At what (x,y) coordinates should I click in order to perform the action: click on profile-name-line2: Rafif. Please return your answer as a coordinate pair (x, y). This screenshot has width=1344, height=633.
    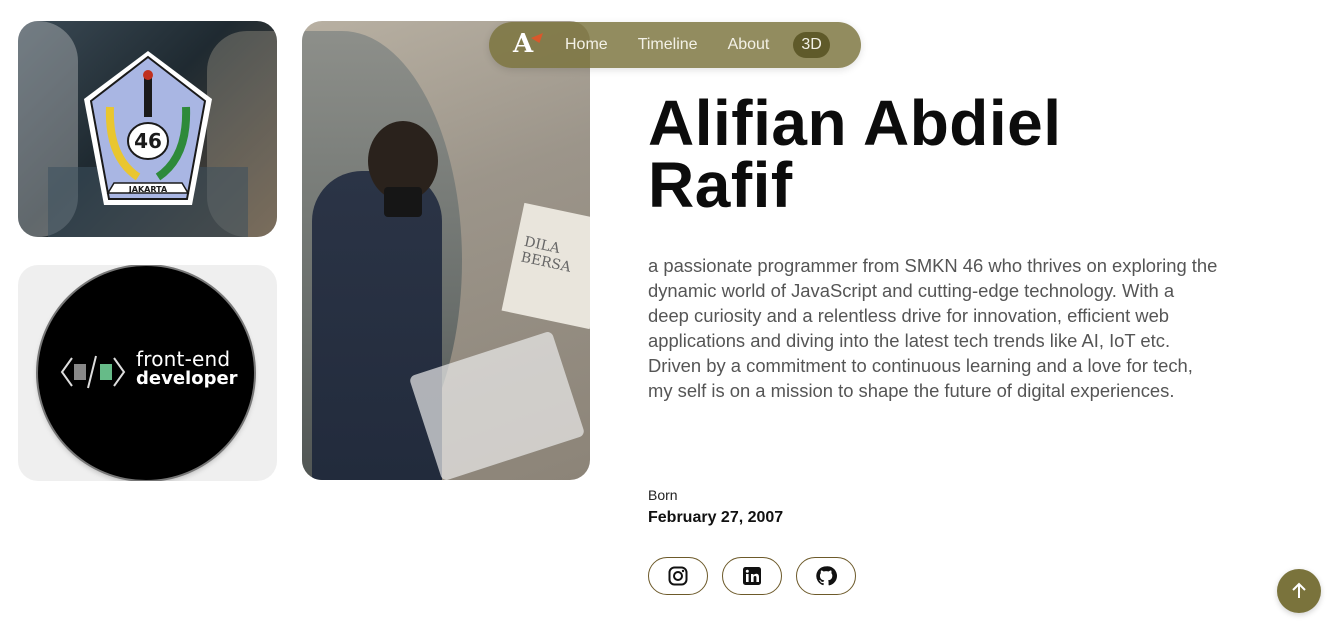
    Looking at the image, I should click on (720, 185).